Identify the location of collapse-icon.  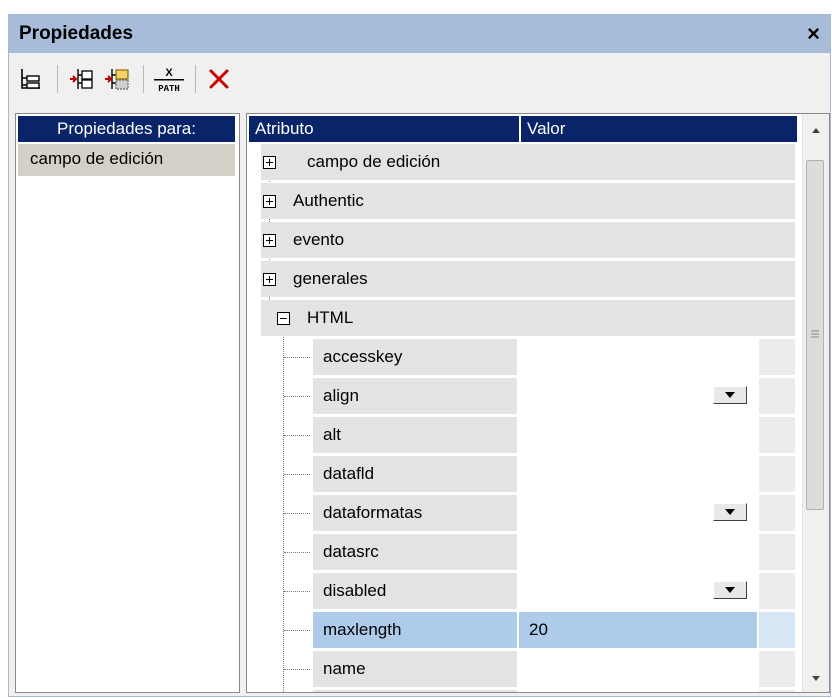
(283, 318).